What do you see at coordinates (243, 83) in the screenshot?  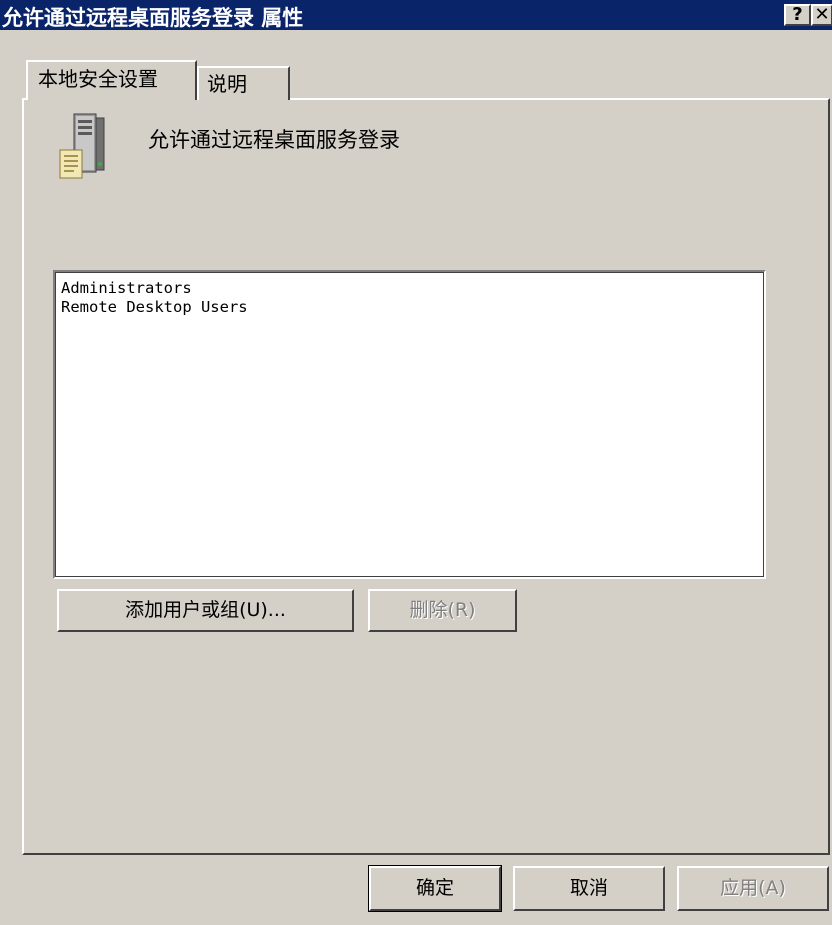 I see `tab-explain: 说明` at bounding box center [243, 83].